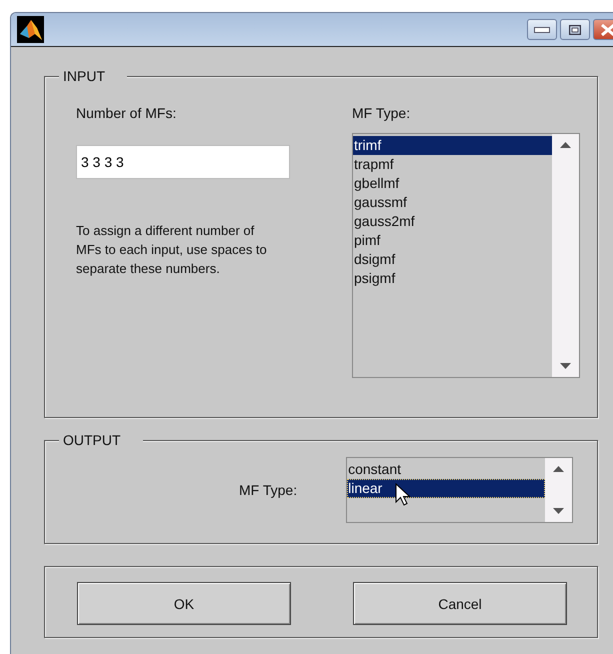 The height and width of the screenshot is (654, 613). I want to click on list-item: trapmf, so click(452, 164).